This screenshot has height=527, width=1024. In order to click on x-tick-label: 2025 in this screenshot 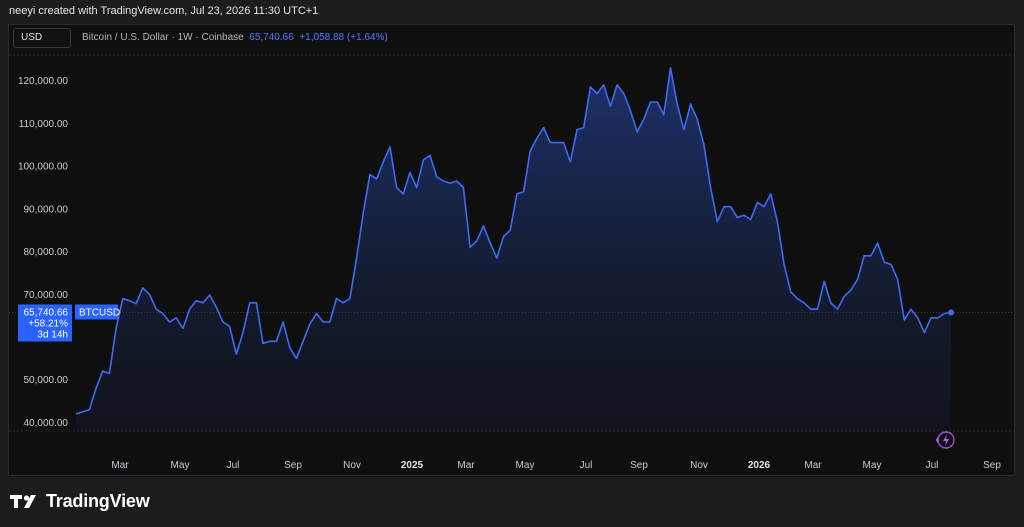, I will do `click(412, 465)`.